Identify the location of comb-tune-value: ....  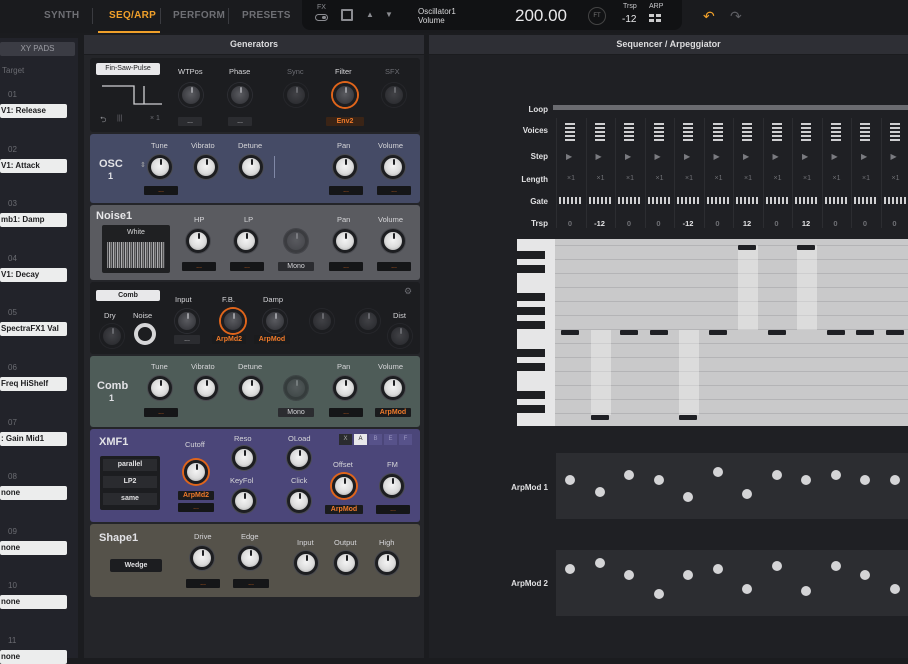
(161, 412).